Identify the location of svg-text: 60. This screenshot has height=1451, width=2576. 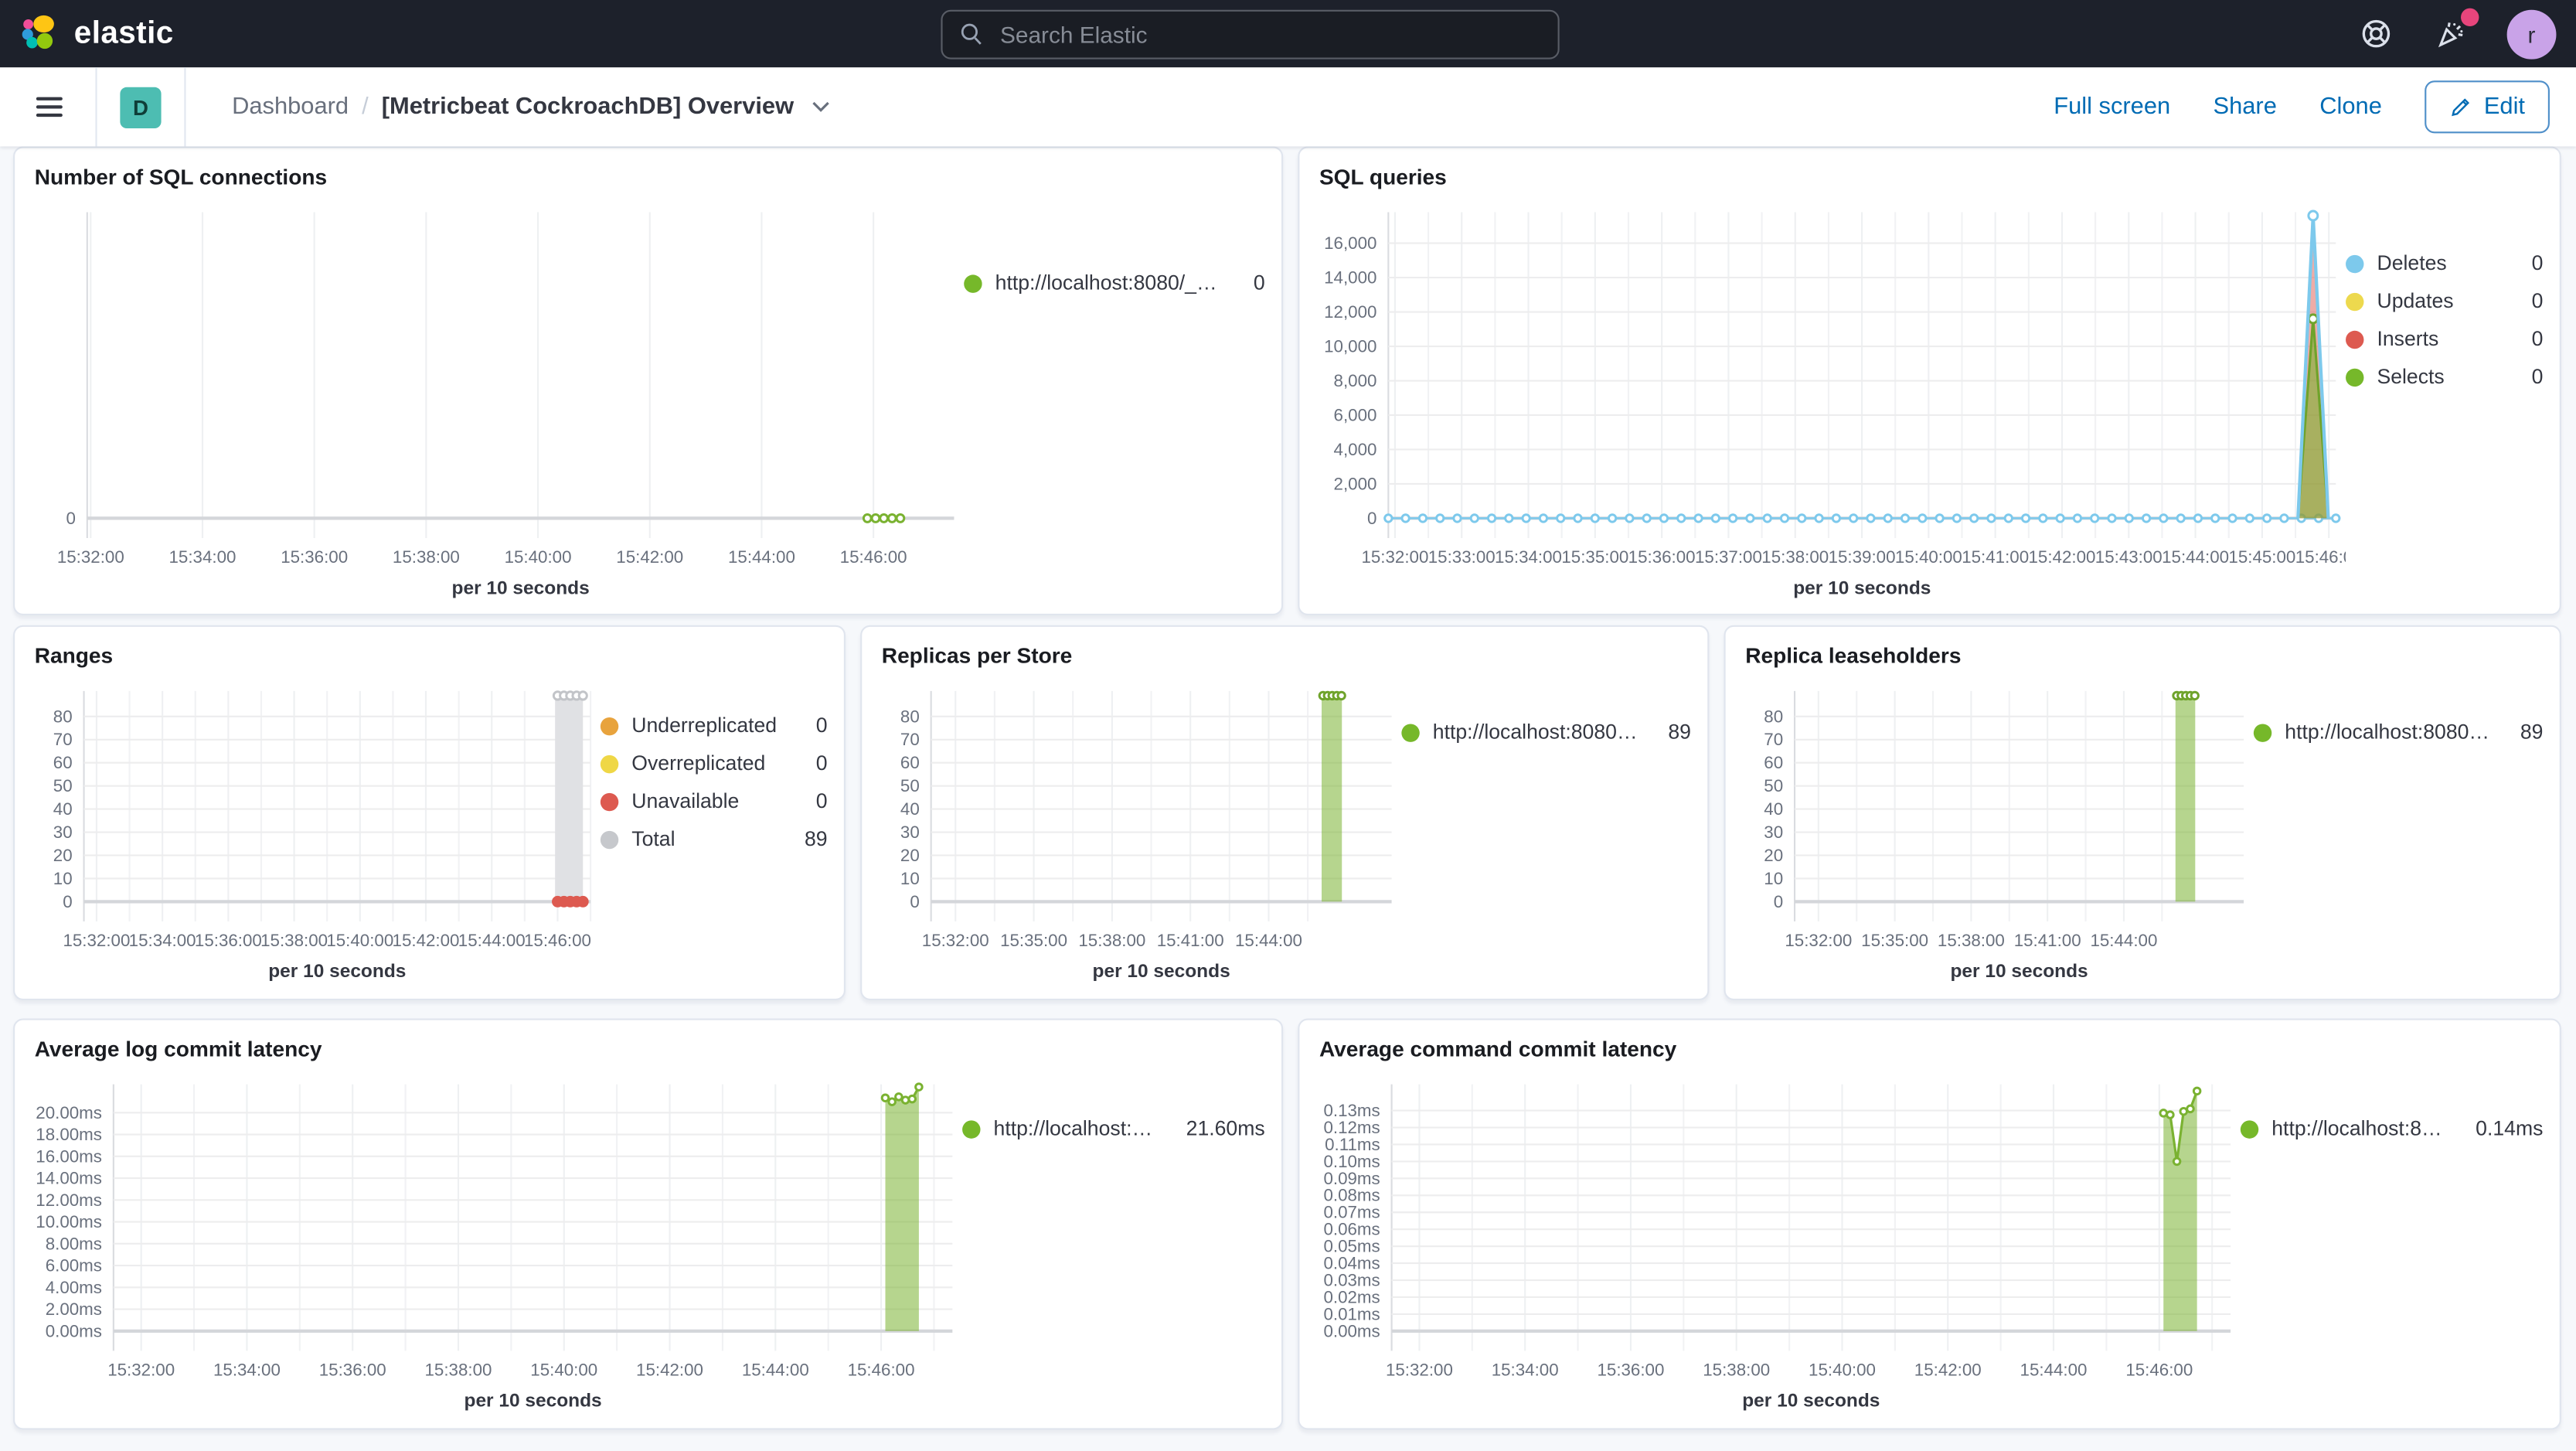
(63, 762).